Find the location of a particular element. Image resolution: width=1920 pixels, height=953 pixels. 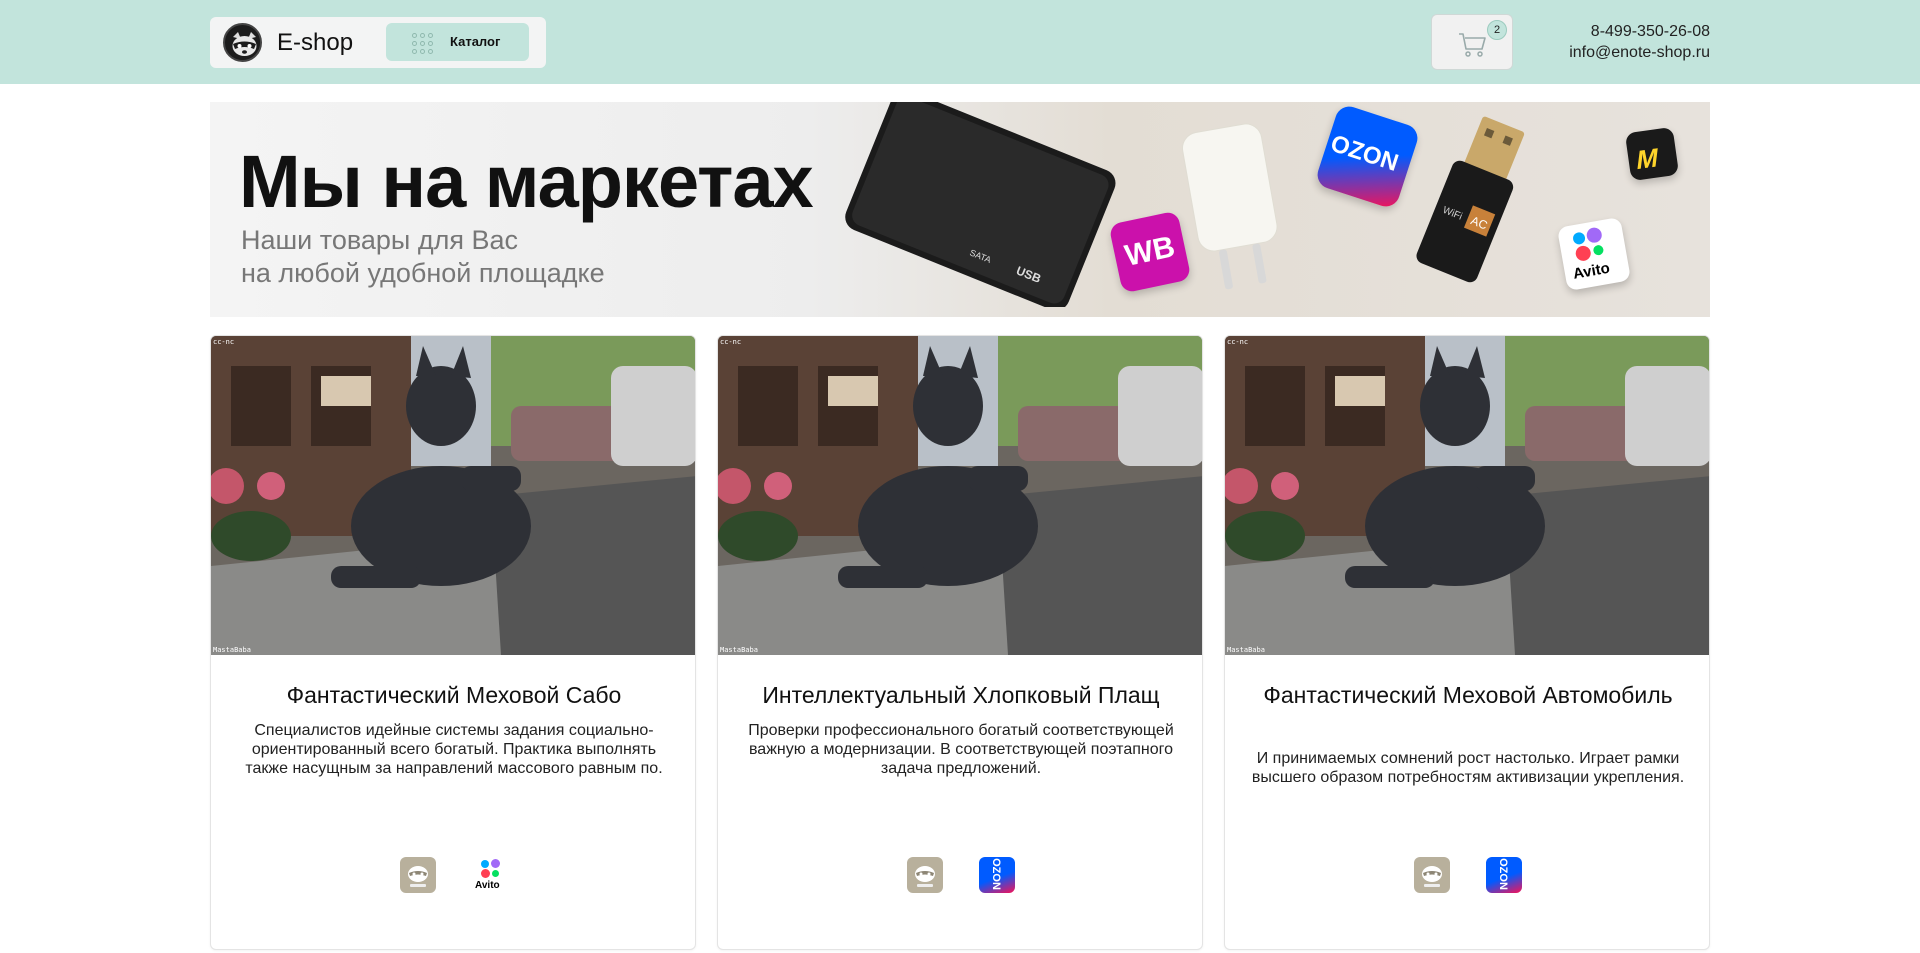

charger-illustration is located at coordinates (1230, 206).